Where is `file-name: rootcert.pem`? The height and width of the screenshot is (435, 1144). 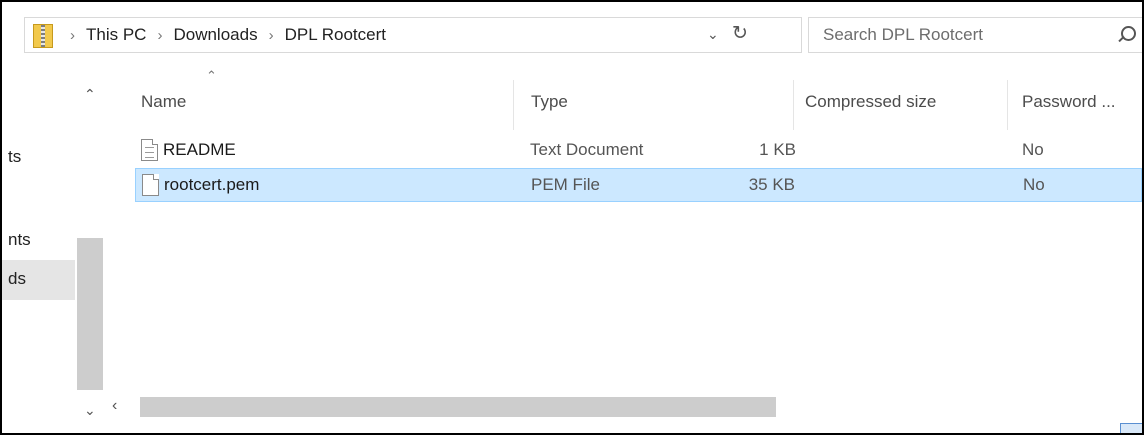 file-name: rootcert.pem is located at coordinates (212, 184).